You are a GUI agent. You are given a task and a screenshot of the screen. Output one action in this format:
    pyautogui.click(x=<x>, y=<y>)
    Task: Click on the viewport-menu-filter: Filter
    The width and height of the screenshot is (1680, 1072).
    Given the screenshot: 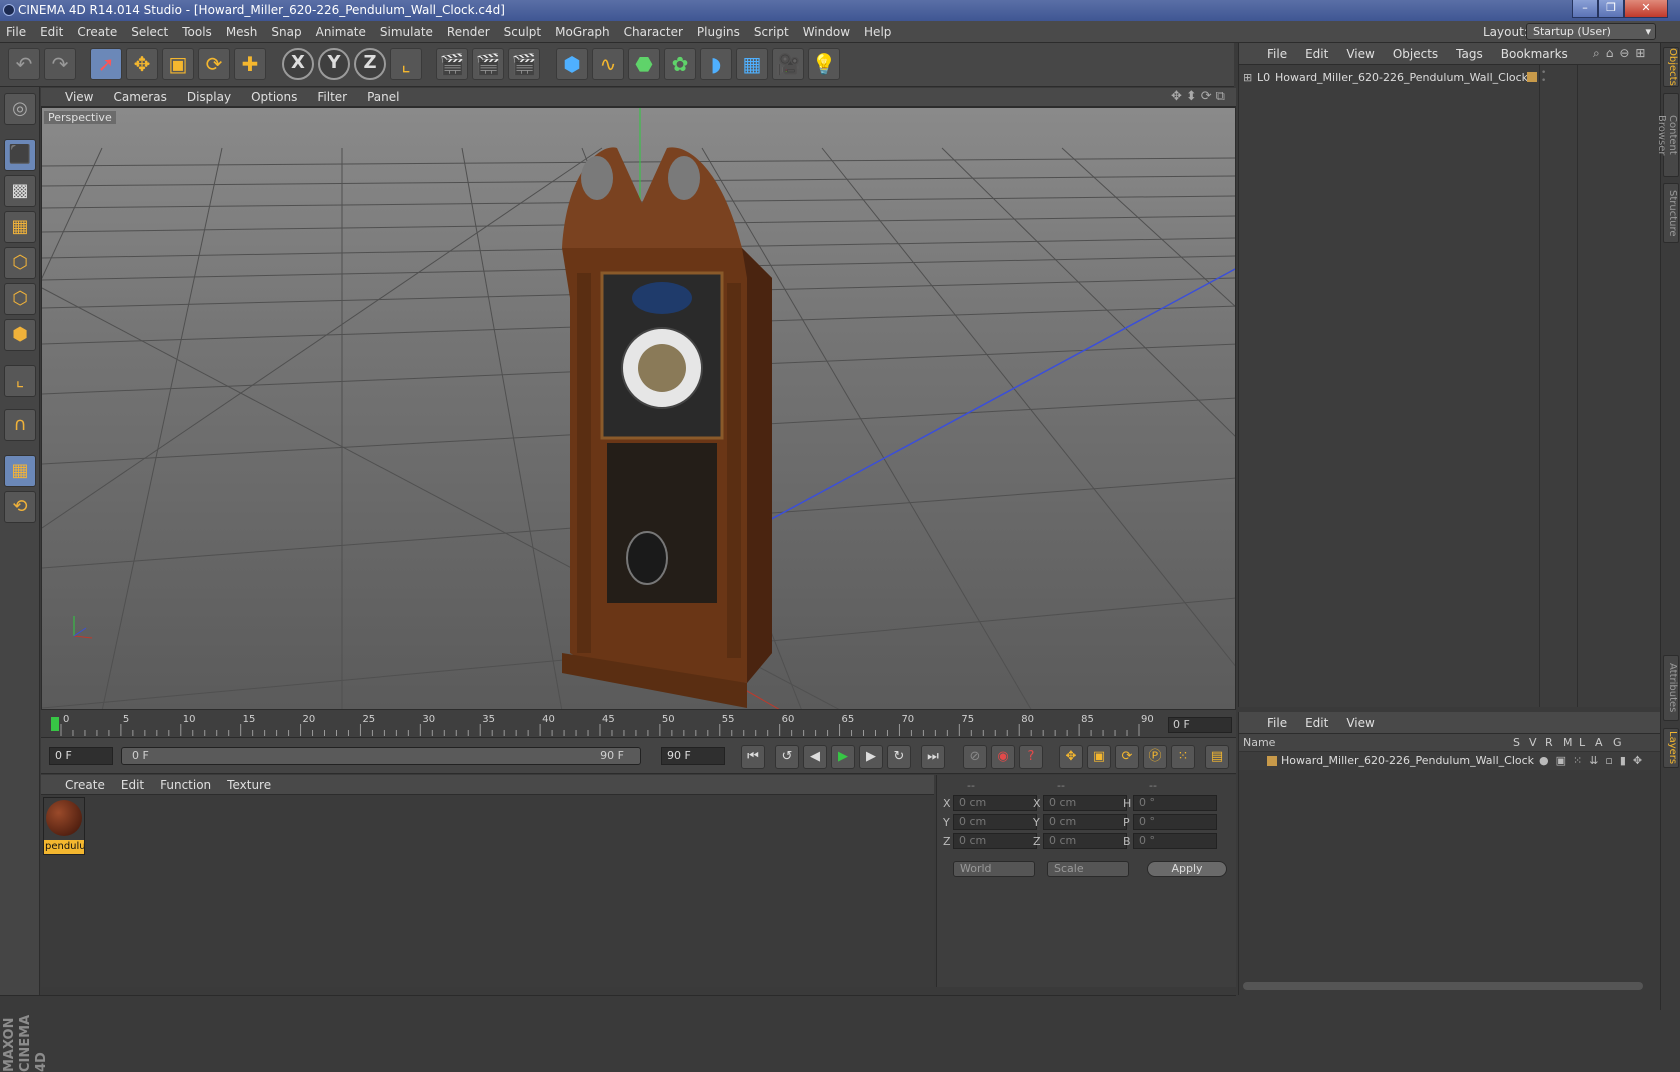 What is the action you would take?
    pyautogui.click(x=332, y=97)
    